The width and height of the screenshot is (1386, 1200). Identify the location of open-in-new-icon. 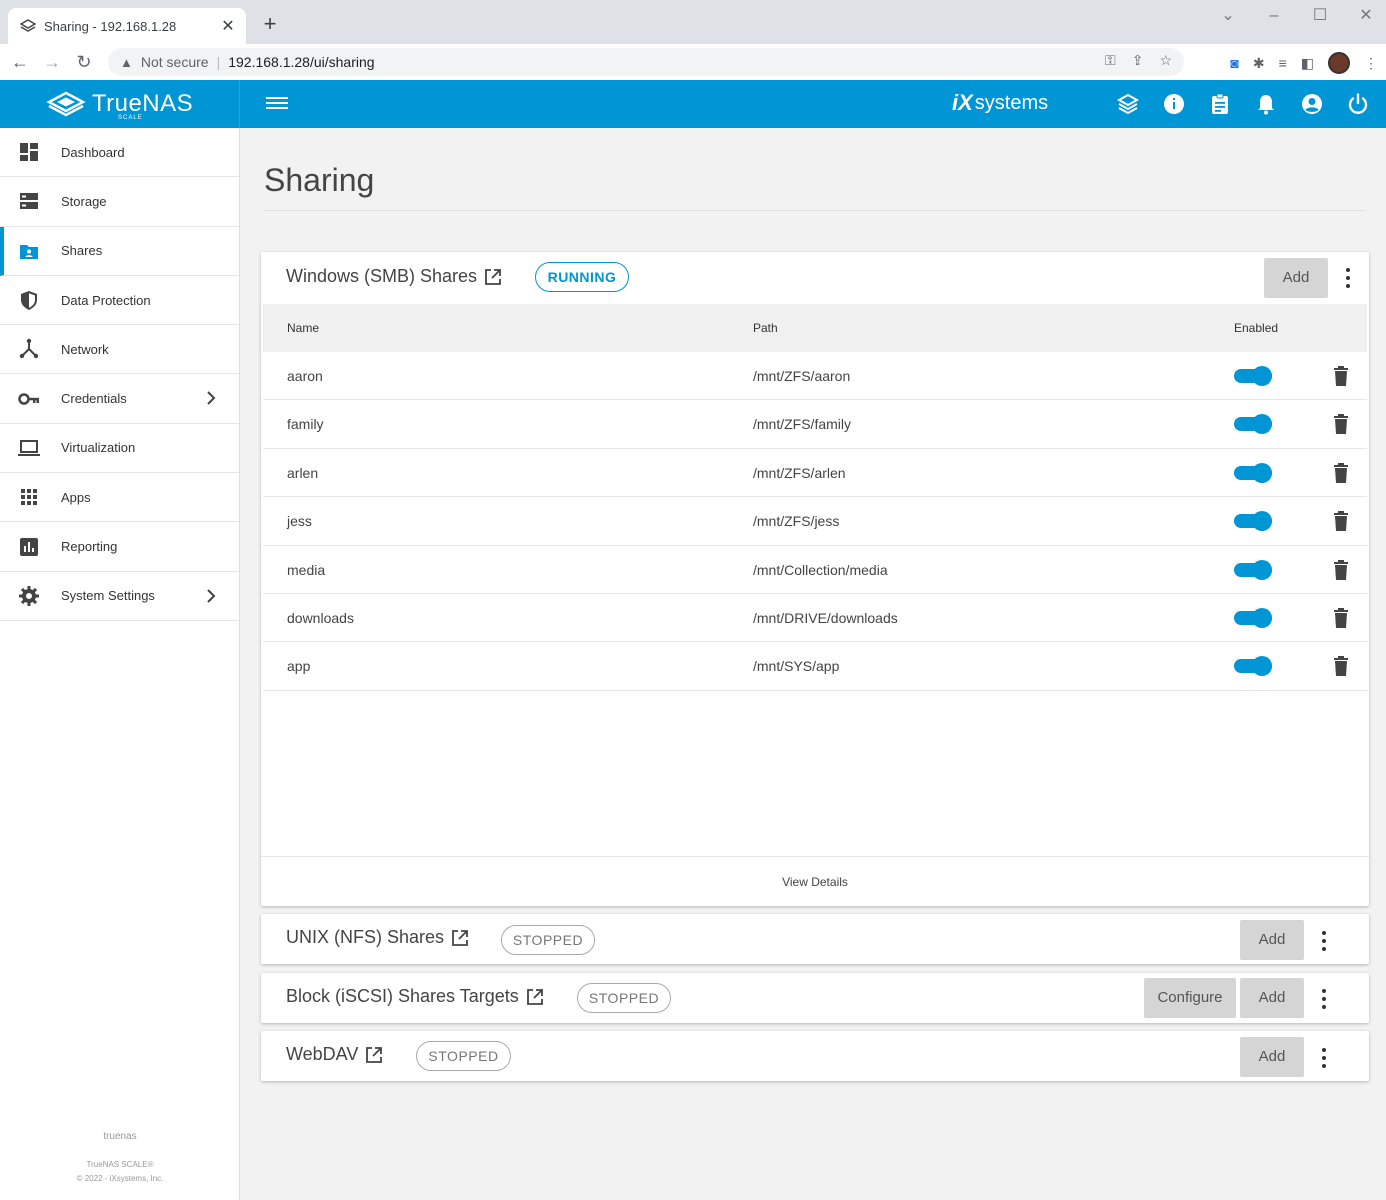
(534, 996).